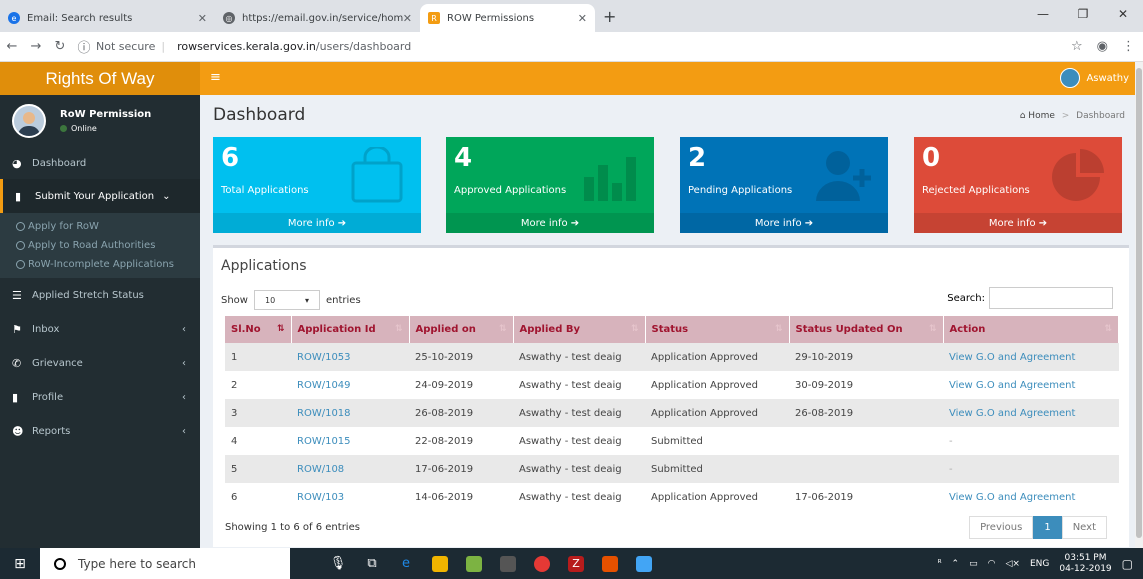 This screenshot has height=579, width=1143. Describe the element at coordinates (317, 185) in the screenshot. I see `stat-box-total: 6 Total Applications More info ➔` at that location.